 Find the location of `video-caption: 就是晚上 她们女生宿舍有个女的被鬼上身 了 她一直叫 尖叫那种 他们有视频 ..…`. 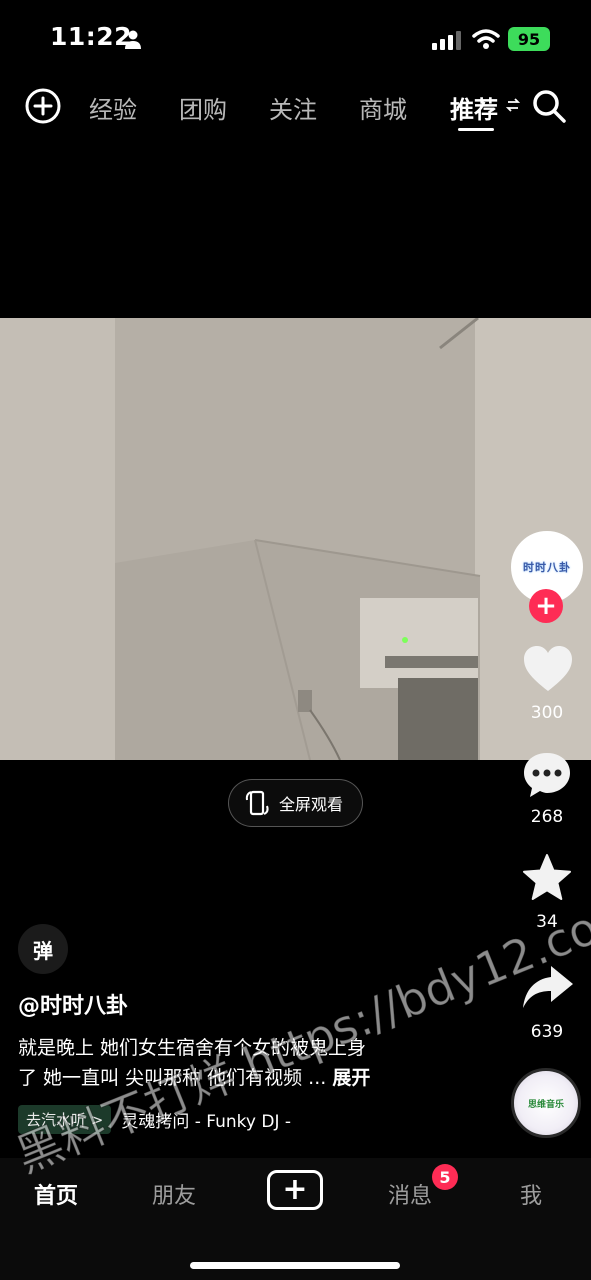

video-caption: 就是晚上 她们女生宿舍有个女的被鬼上身 了 她一直叫 尖叫那种 他们有视频 ..… is located at coordinates (238, 1063).